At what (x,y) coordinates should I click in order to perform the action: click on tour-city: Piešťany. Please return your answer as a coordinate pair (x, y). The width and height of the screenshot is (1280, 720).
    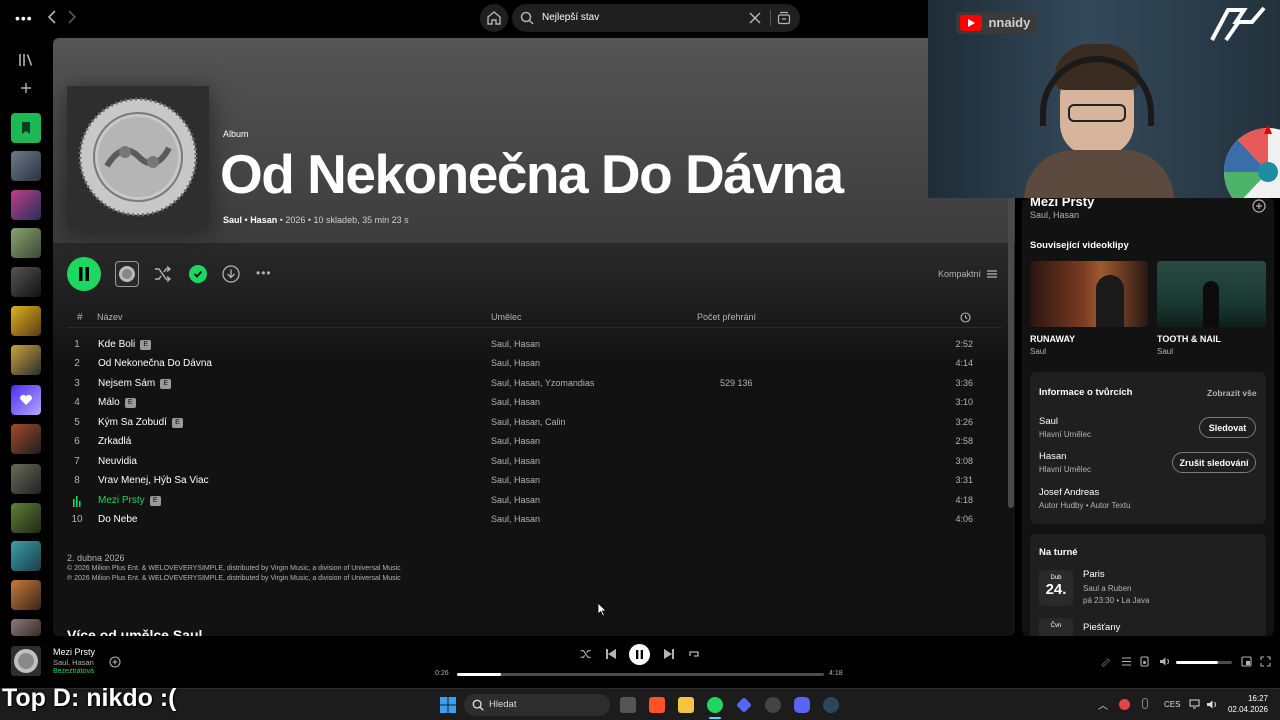
    Looking at the image, I should click on (1101, 627).